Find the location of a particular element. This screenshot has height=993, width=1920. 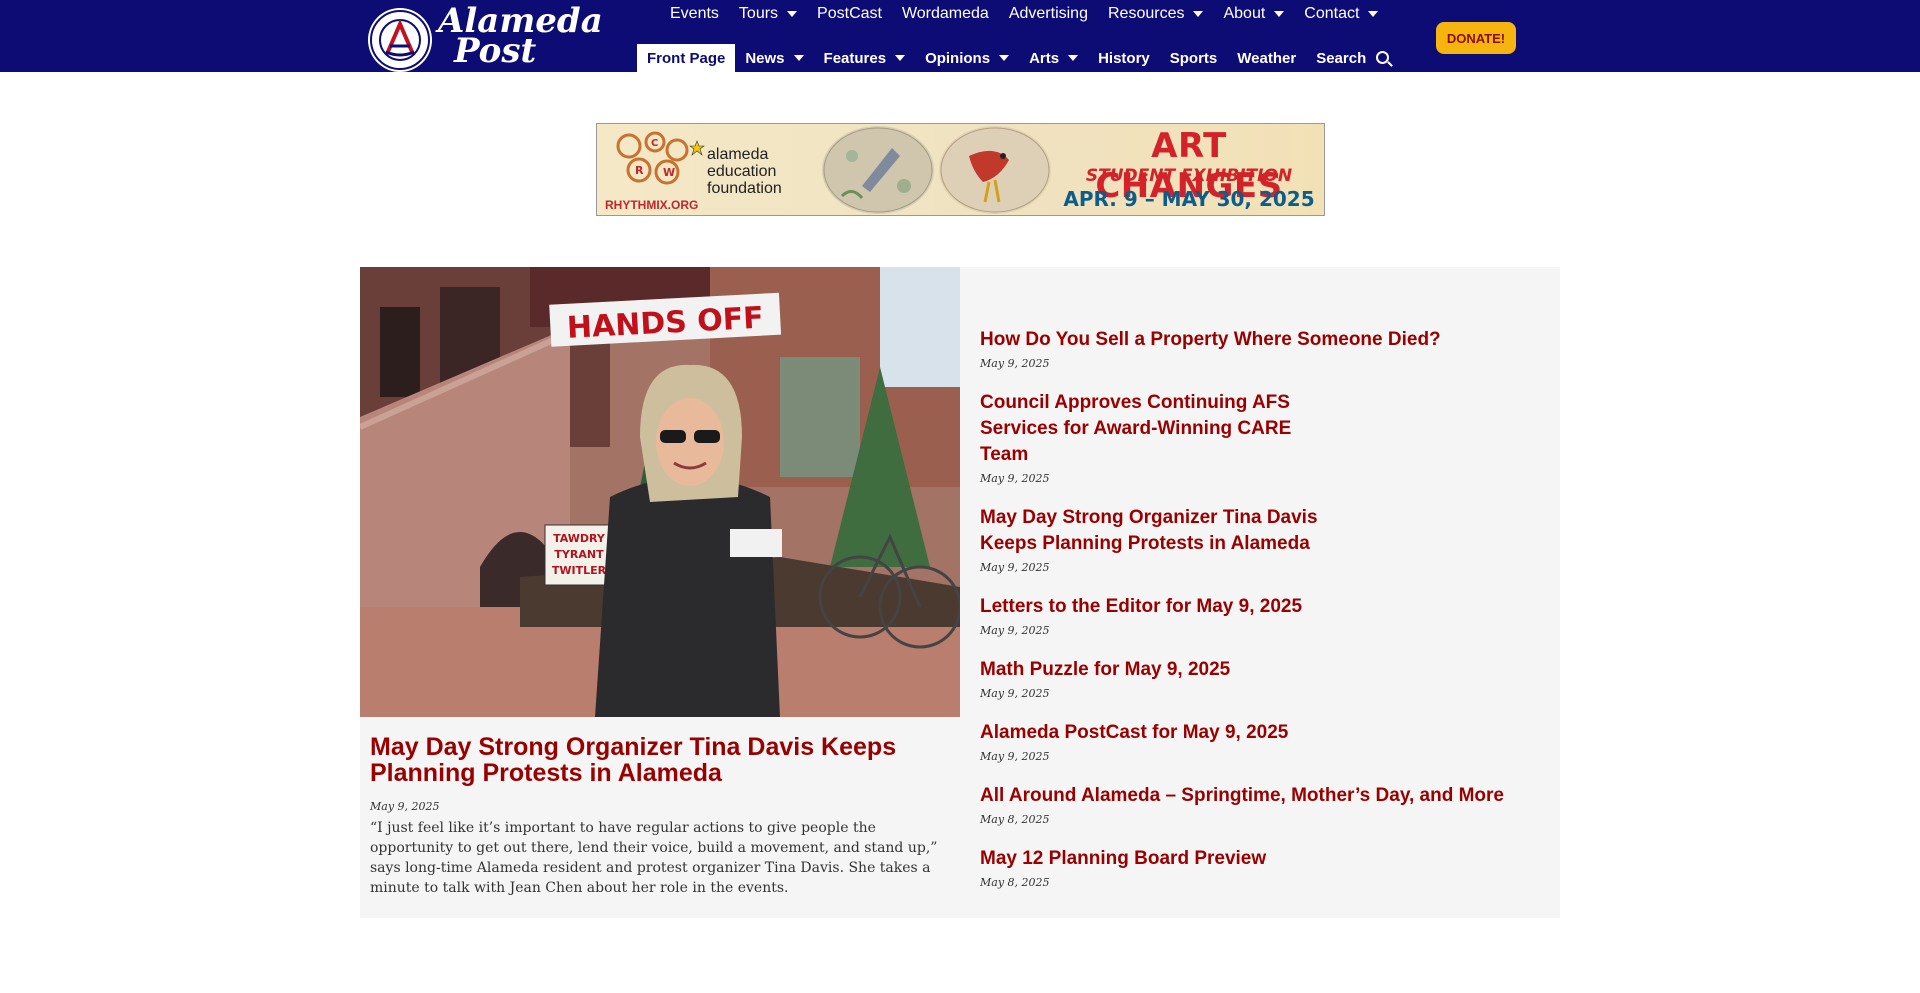

top-nav-label: Wordameda is located at coordinates (945, 13).